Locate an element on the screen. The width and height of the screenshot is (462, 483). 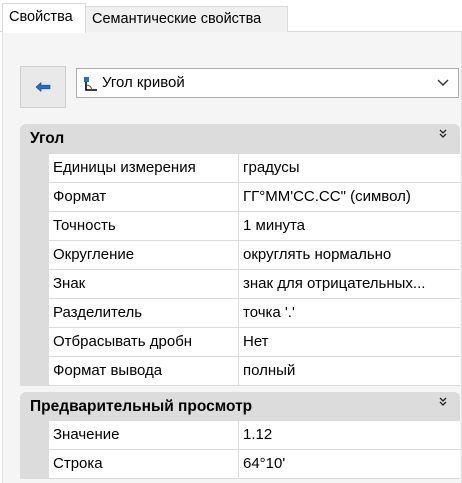
tab-bar: Свойства Семантические свойства is located at coordinates (231, 16).